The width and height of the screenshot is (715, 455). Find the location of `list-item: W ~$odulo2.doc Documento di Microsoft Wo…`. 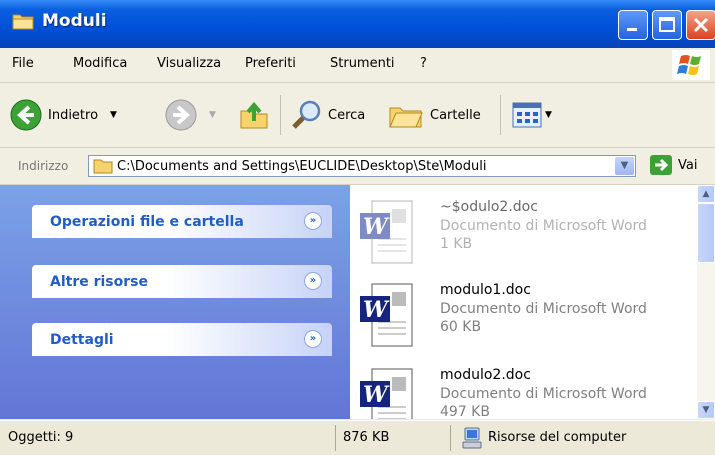

list-item: W ~$odulo2.doc Documento di Microsoft Wo… is located at coordinates (523, 239).